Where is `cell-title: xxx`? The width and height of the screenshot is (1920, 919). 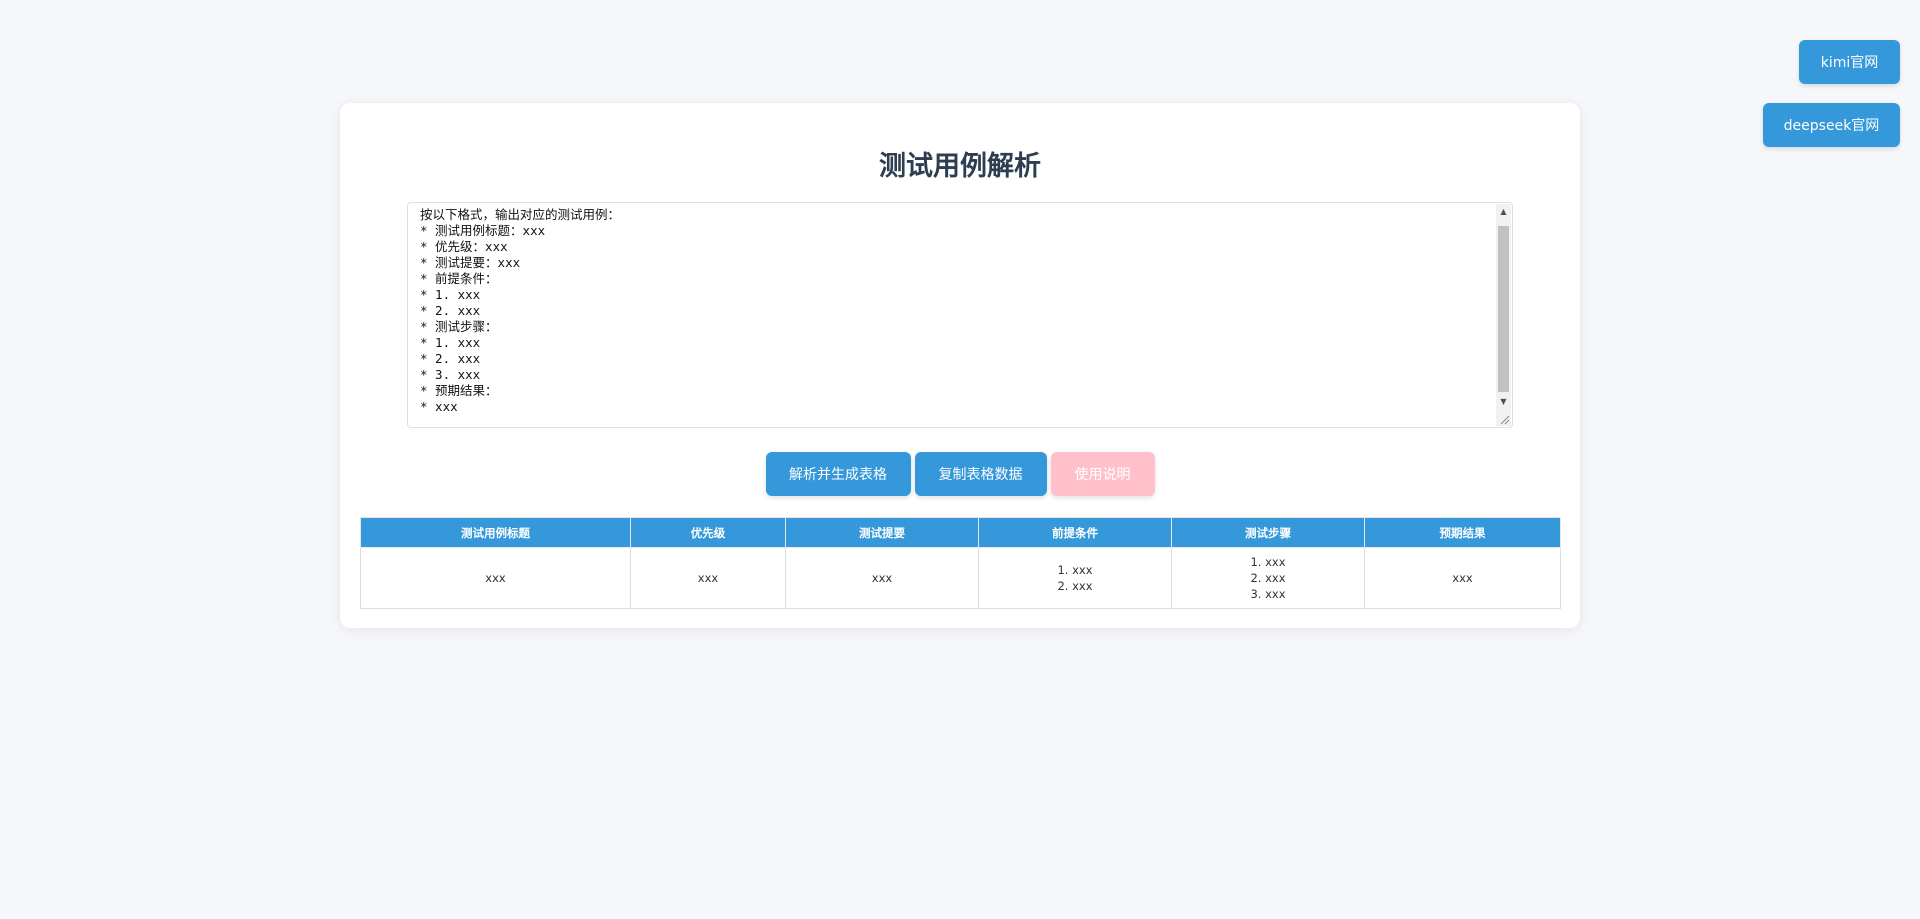
cell-title: xxx is located at coordinates (495, 578).